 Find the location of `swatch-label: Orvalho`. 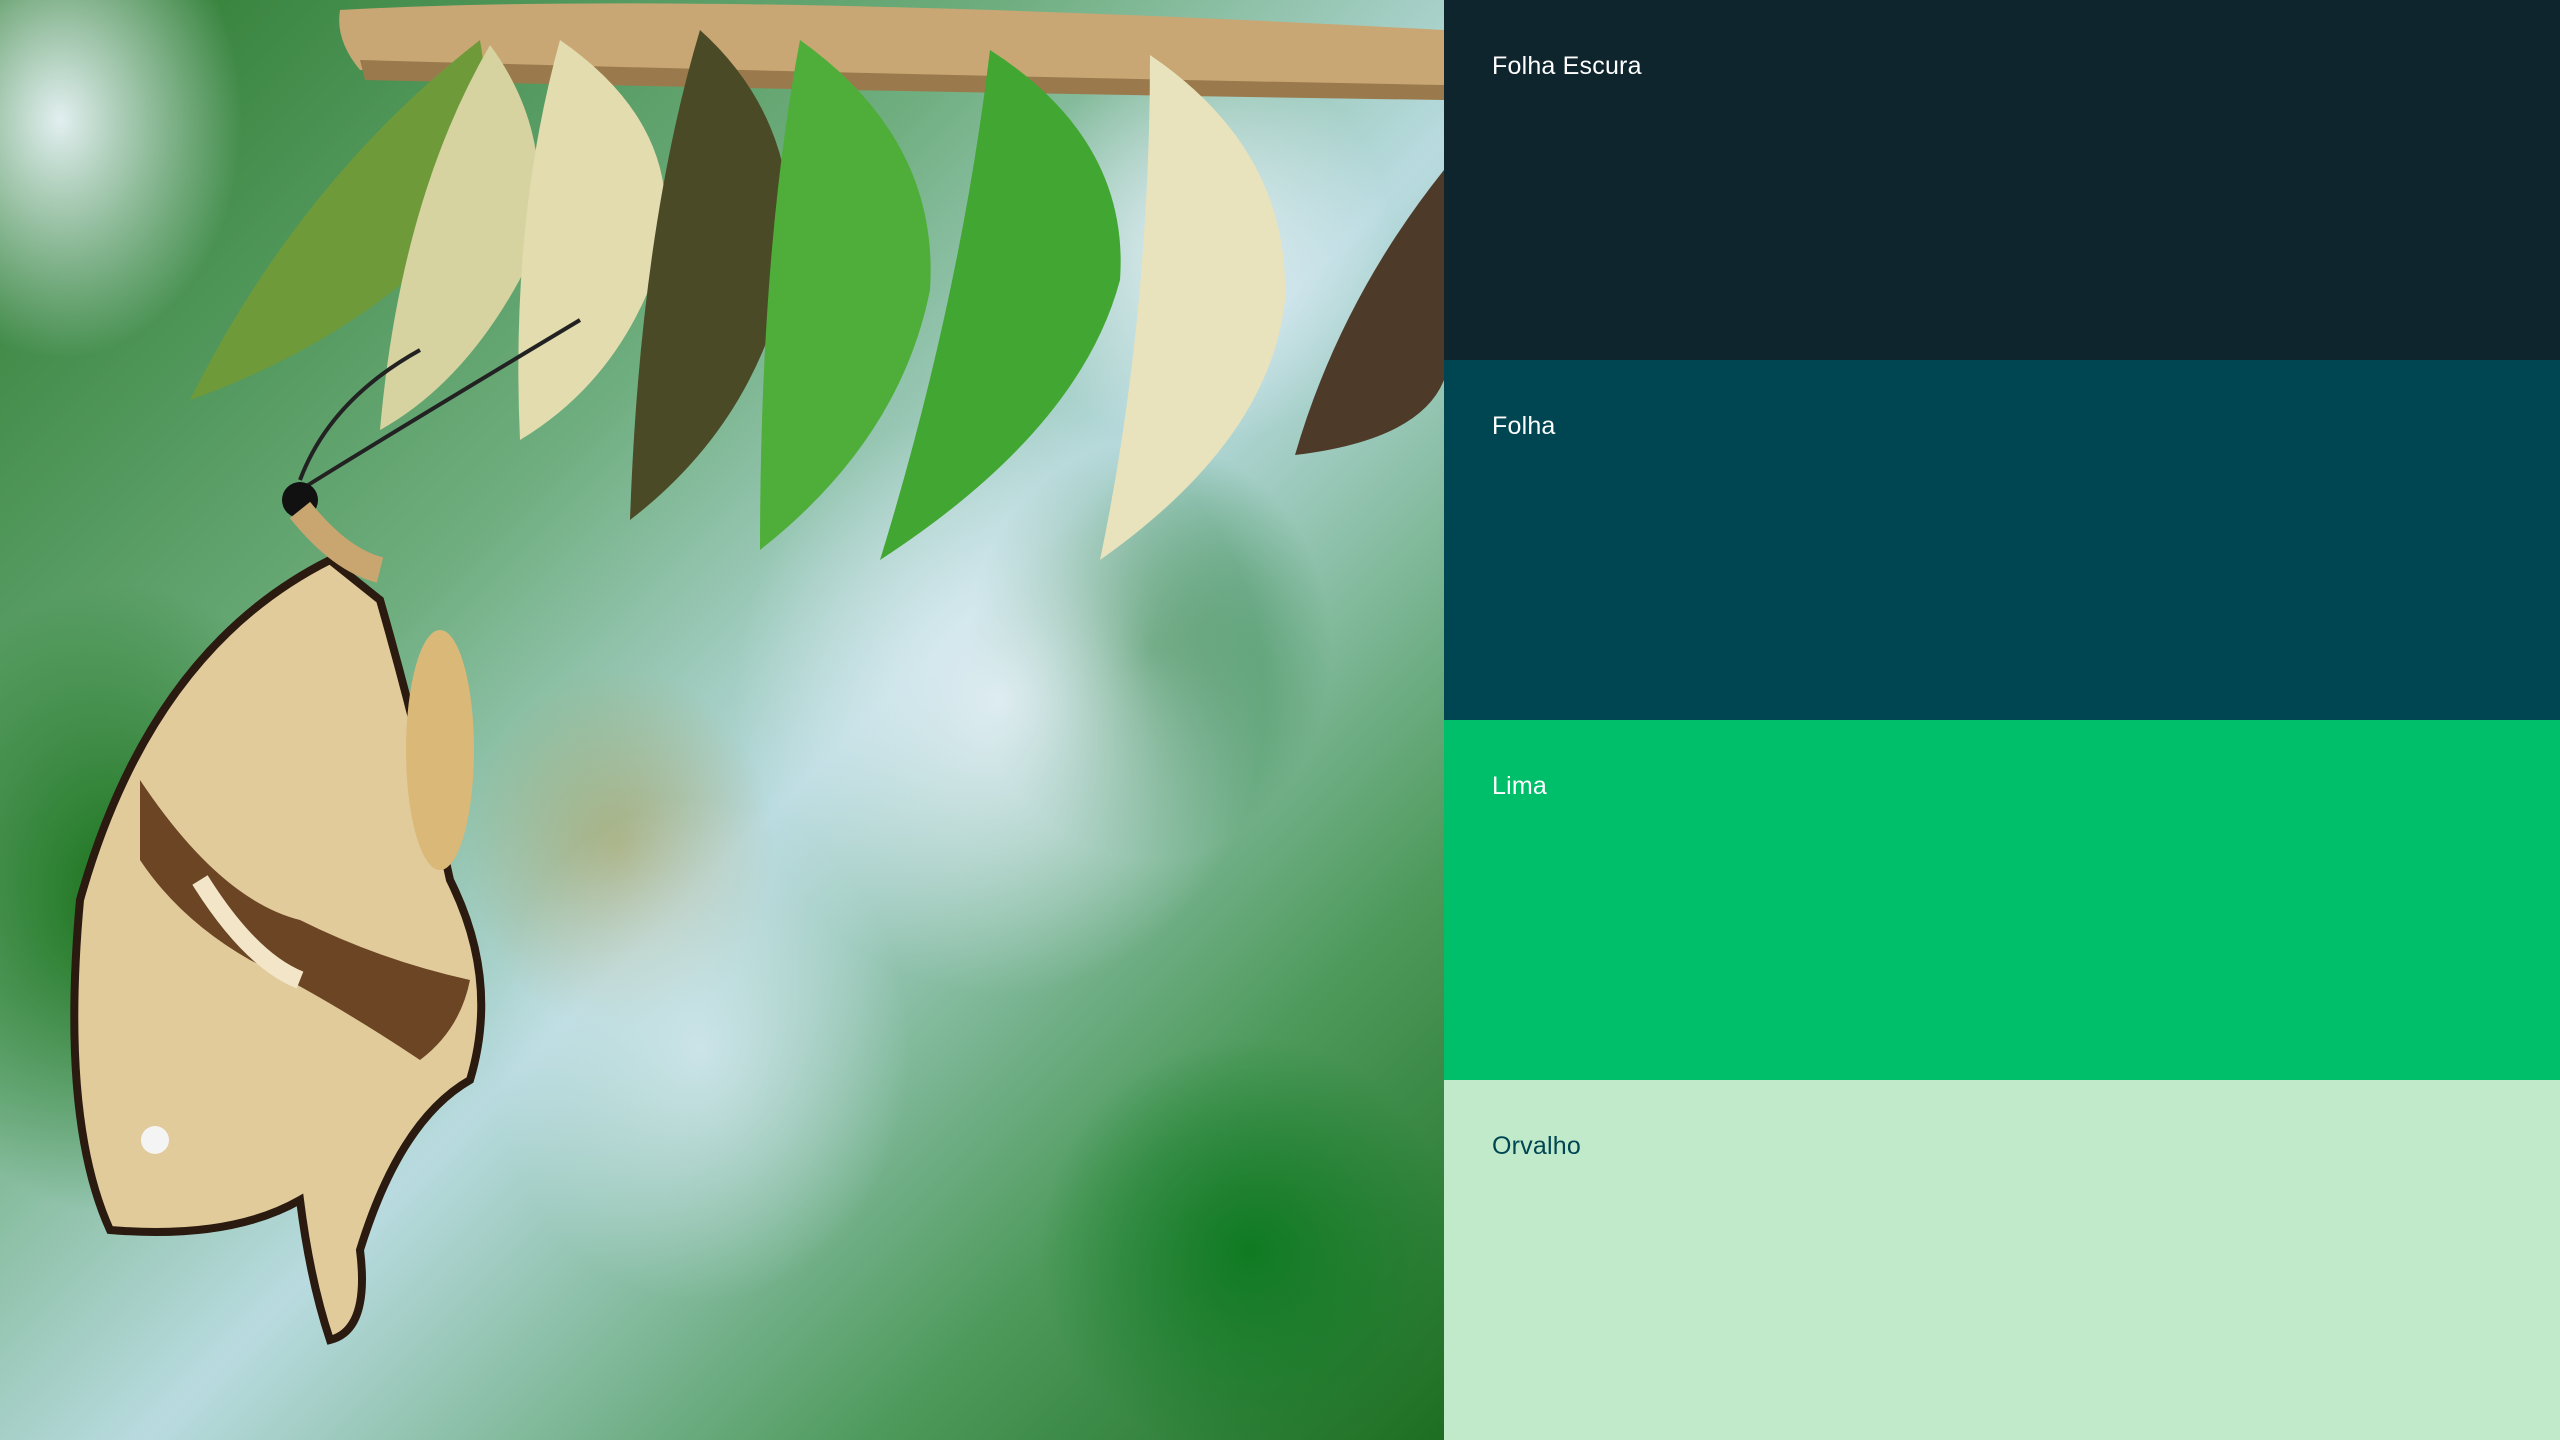

swatch-label: Orvalho is located at coordinates (1536, 1146).